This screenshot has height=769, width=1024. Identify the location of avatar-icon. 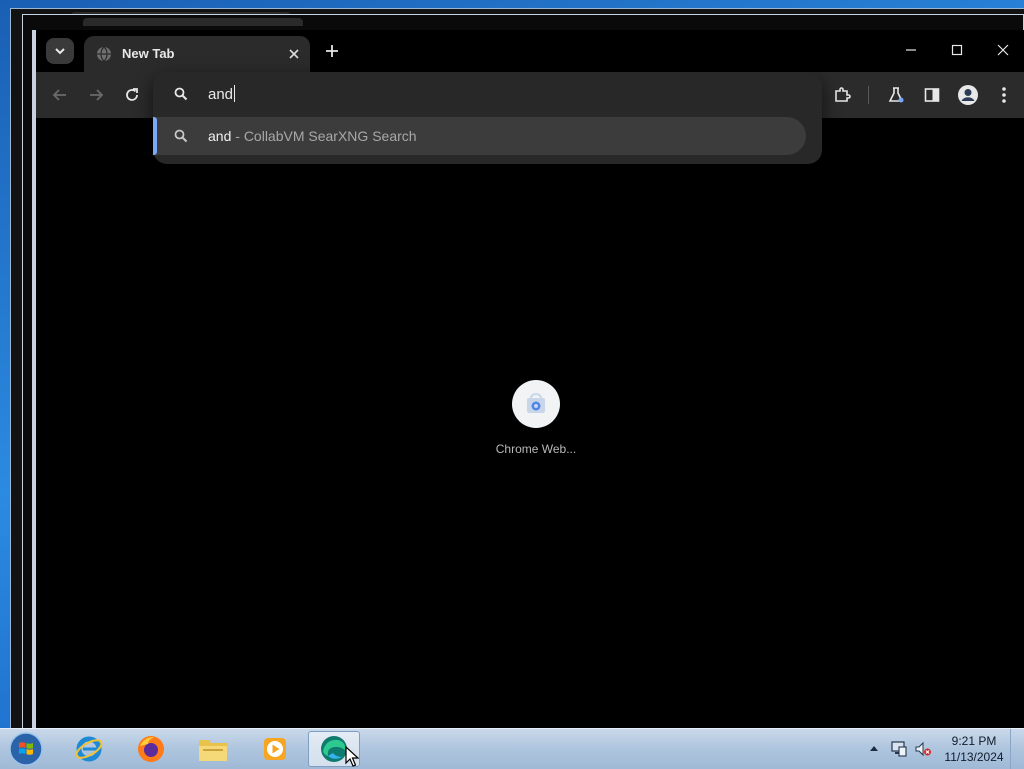
(968, 95).